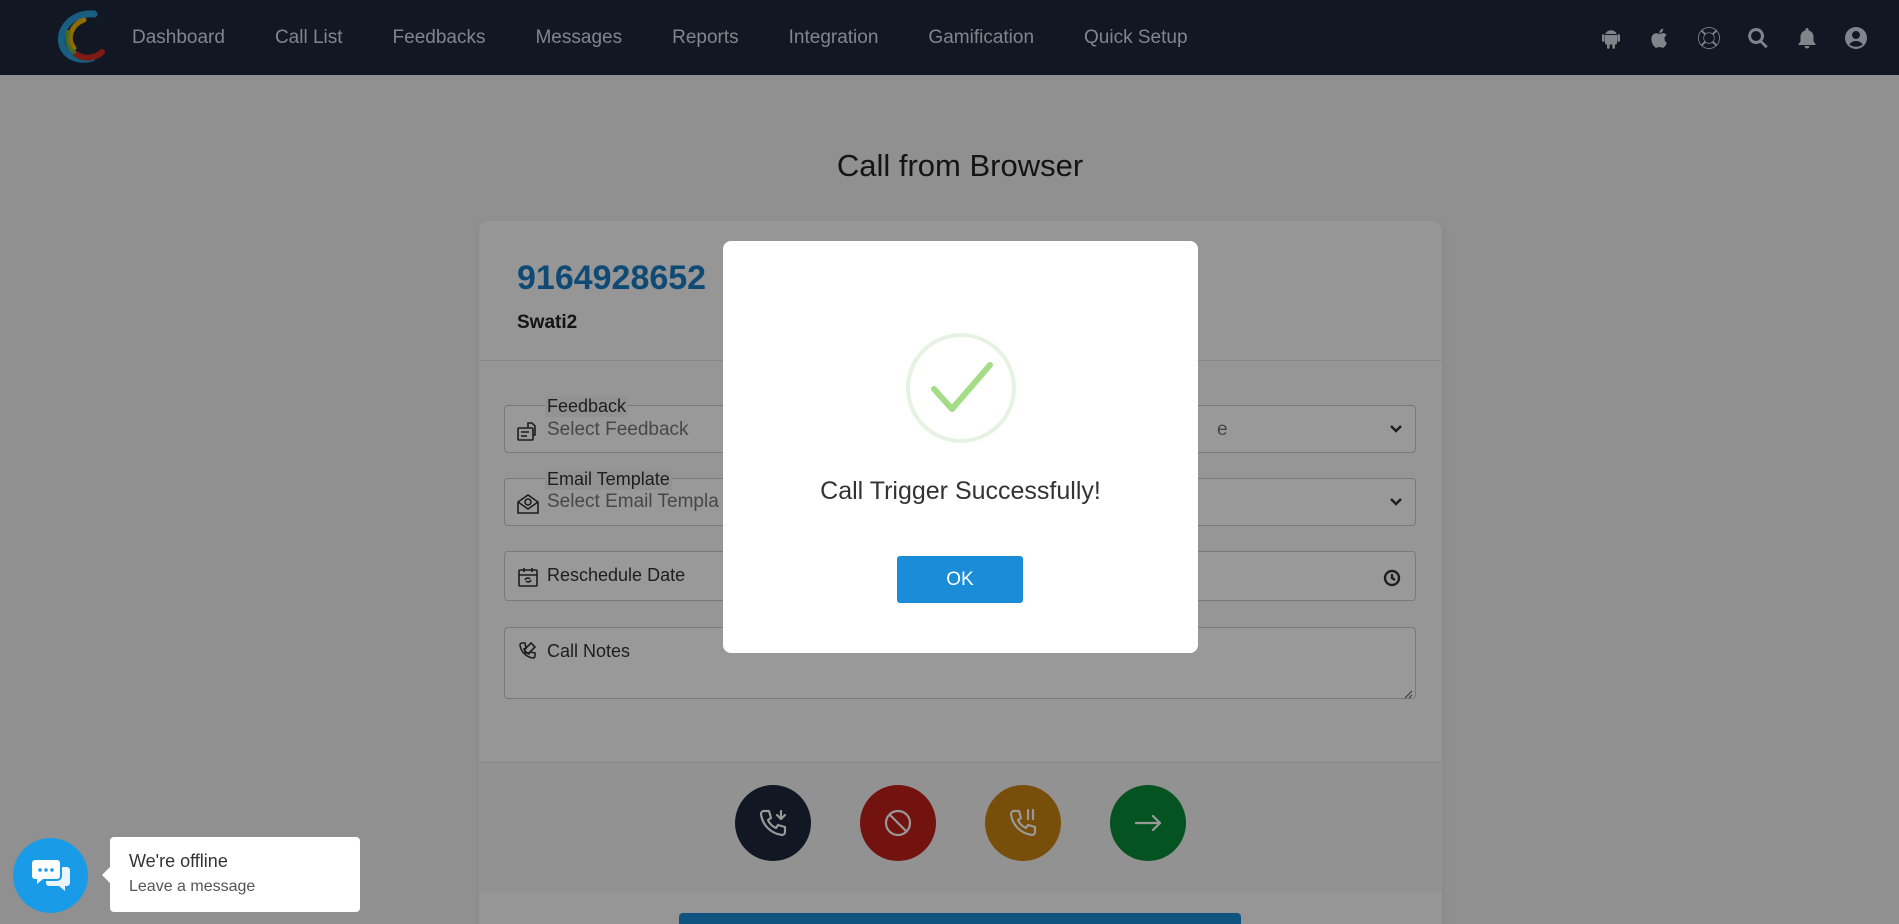 This screenshot has width=1899, height=924. Describe the element at coordinates (961, 388) in the screenshot. I see `success-check-icon` at that location.